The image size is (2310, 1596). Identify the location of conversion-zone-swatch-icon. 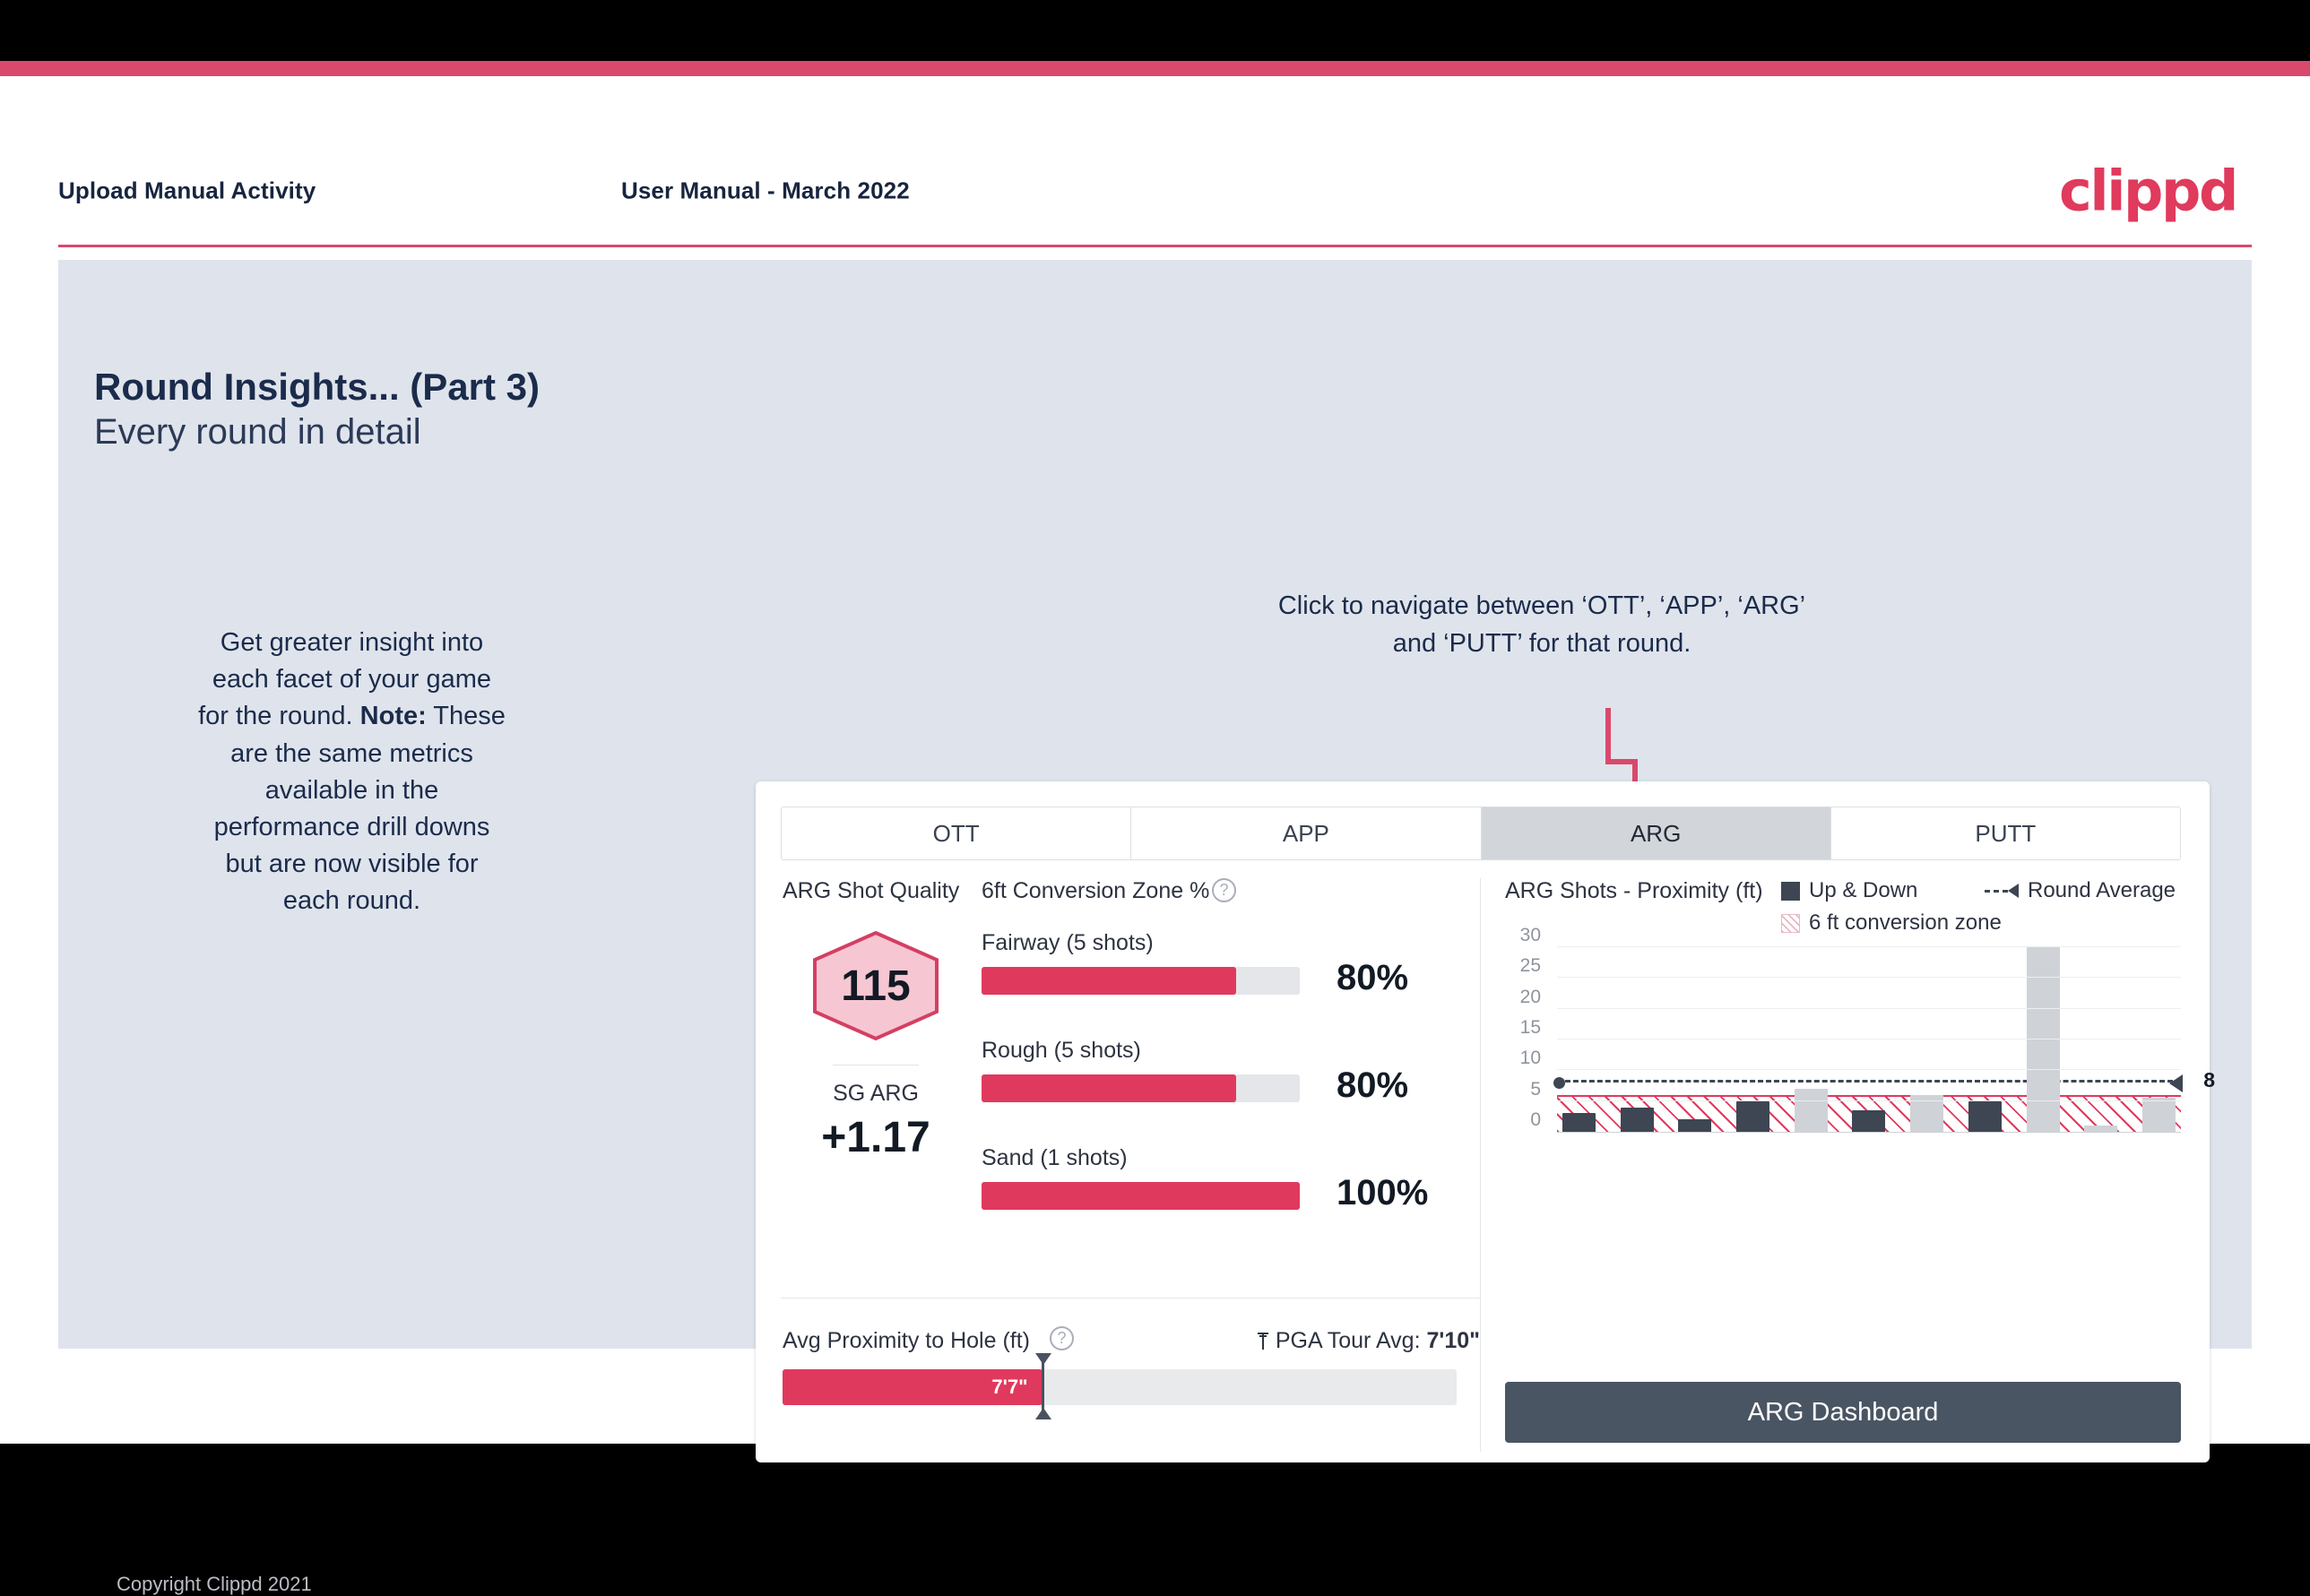
(1791, 923).